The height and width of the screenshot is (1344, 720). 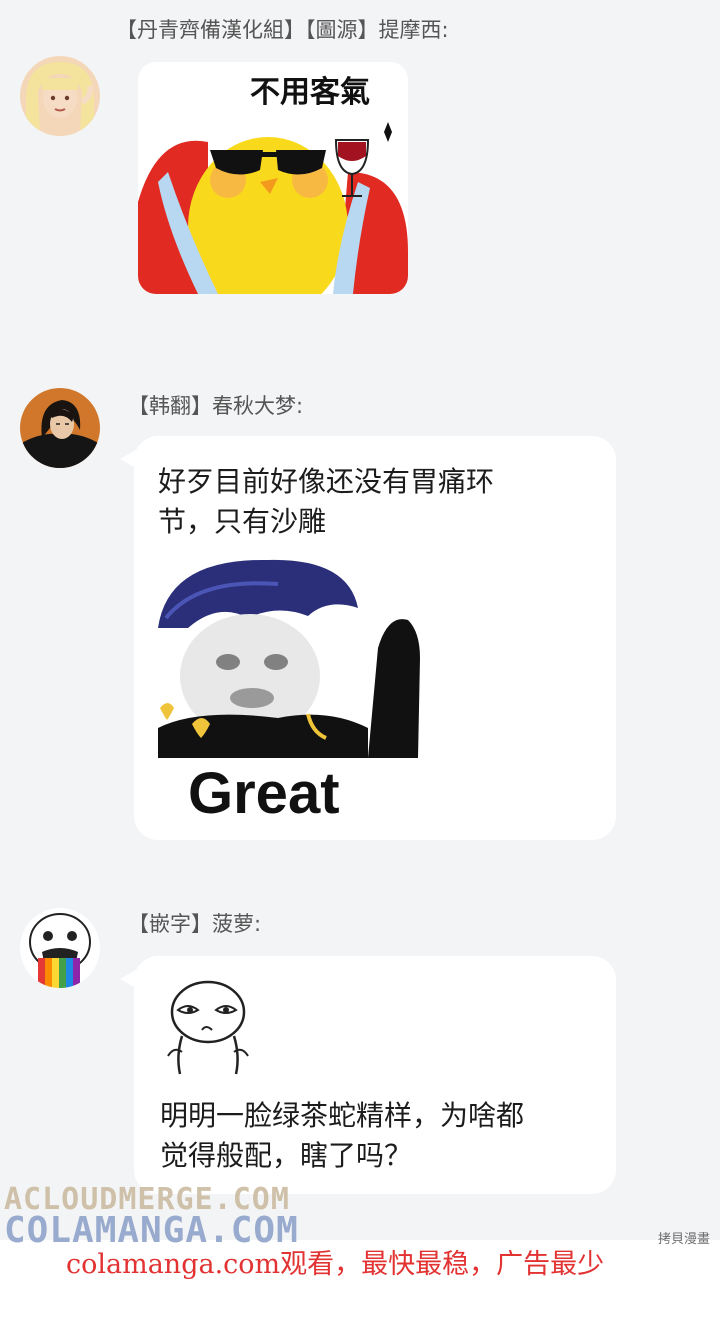 I want to click on sender-name-2: 【韩翻】春秋大梦:, so click(x=216, y=406).